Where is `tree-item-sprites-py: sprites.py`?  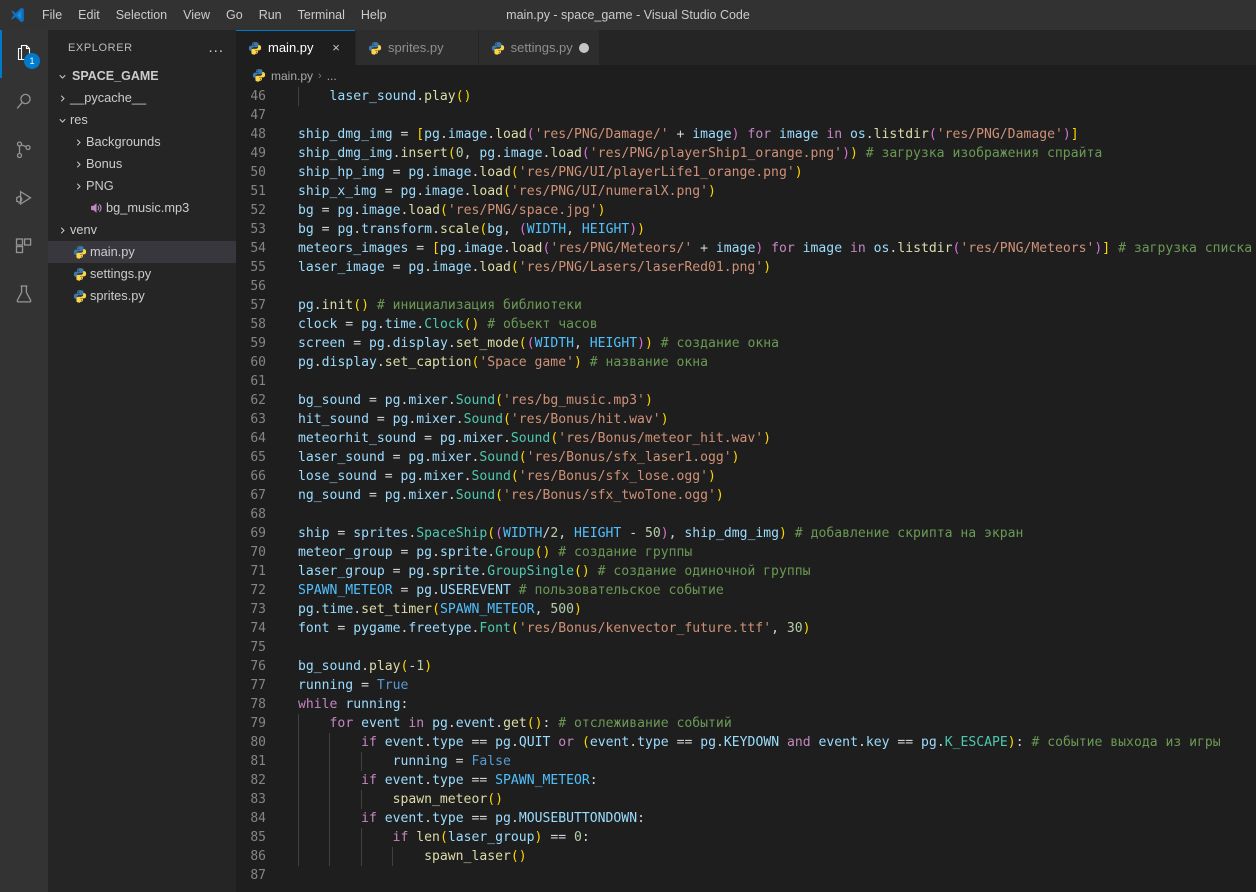
tree-item-sprites-py: sprites.py is located at coordinates (142, 296).